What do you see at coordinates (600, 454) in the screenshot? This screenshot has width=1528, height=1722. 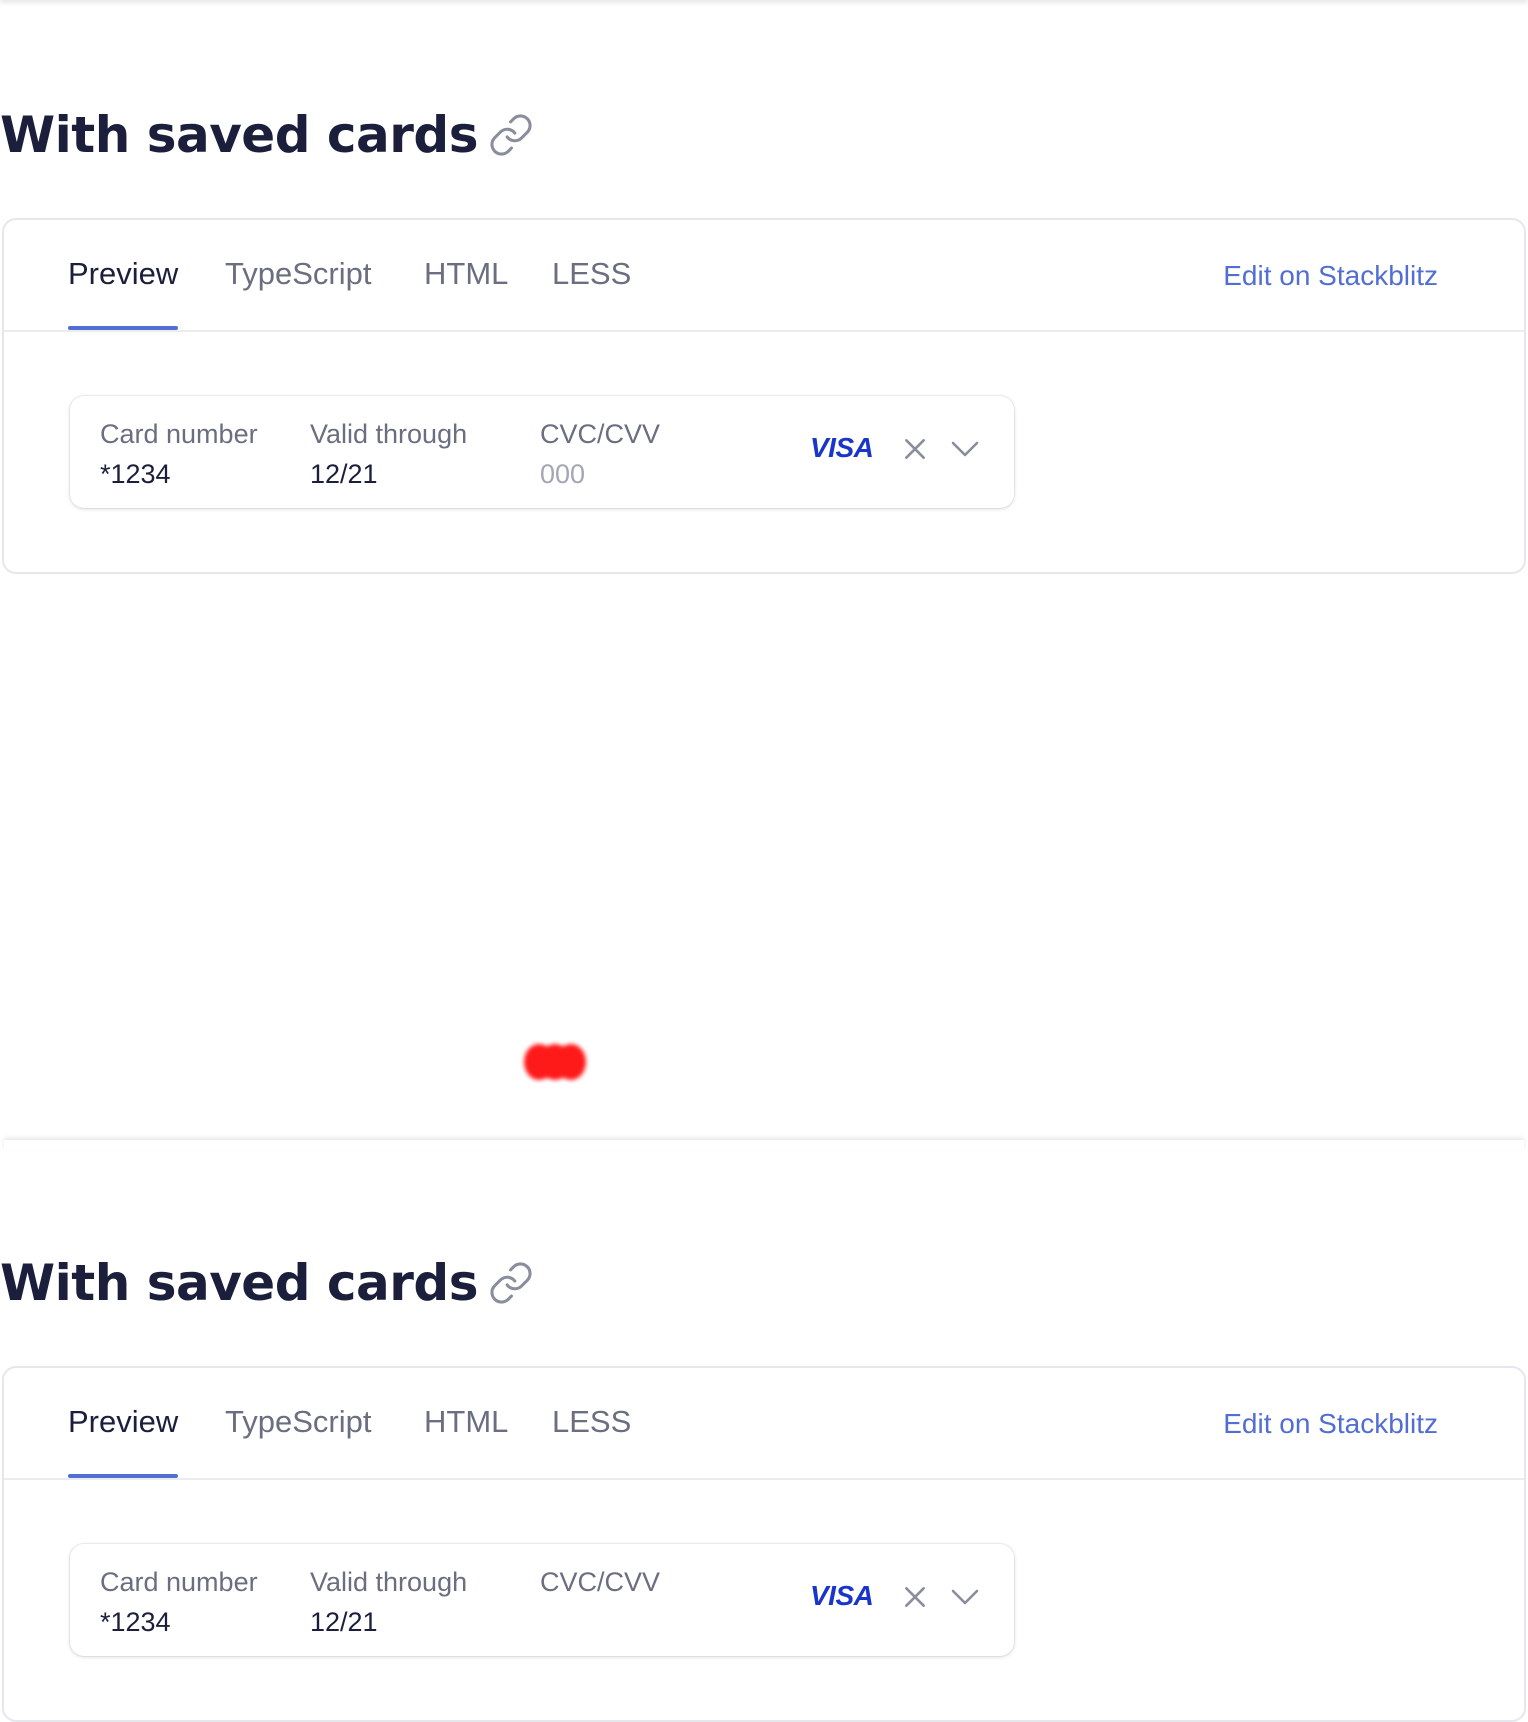 I see `cvc-field: CVC/CVV 000` at bounding box center [600, 454].